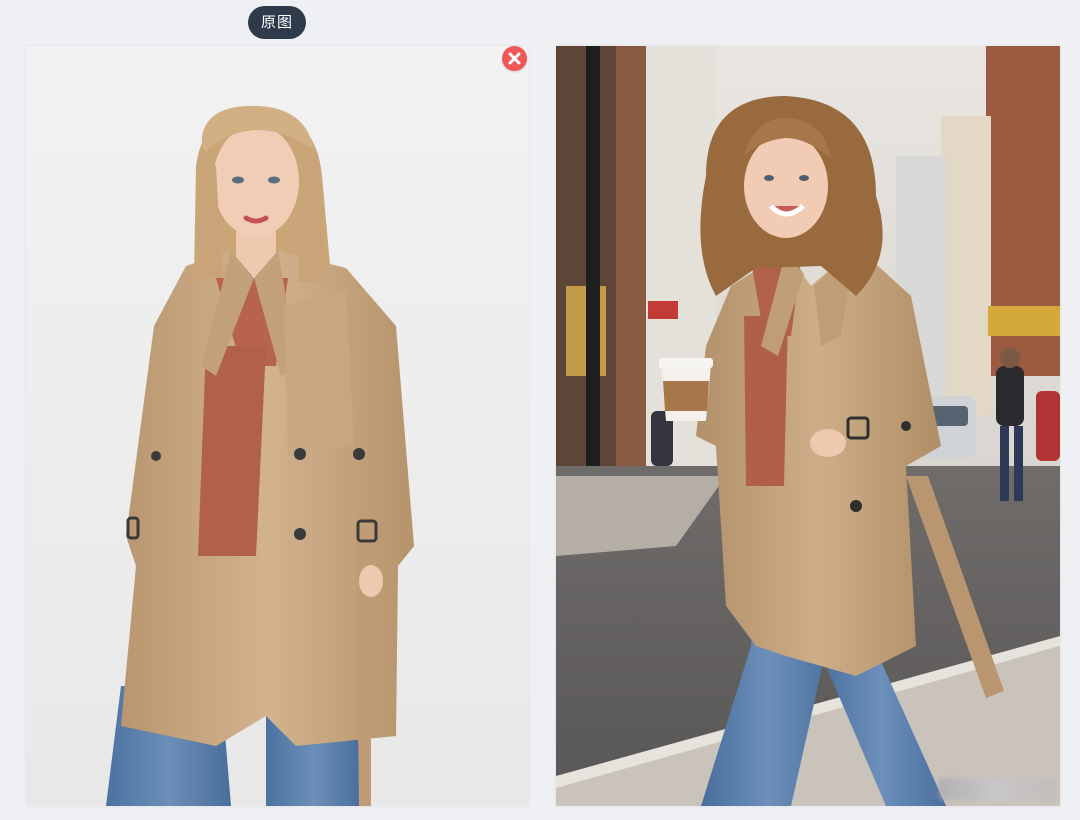 The image size is (1080, 820). I want to click on watermark, so click(997, 789).